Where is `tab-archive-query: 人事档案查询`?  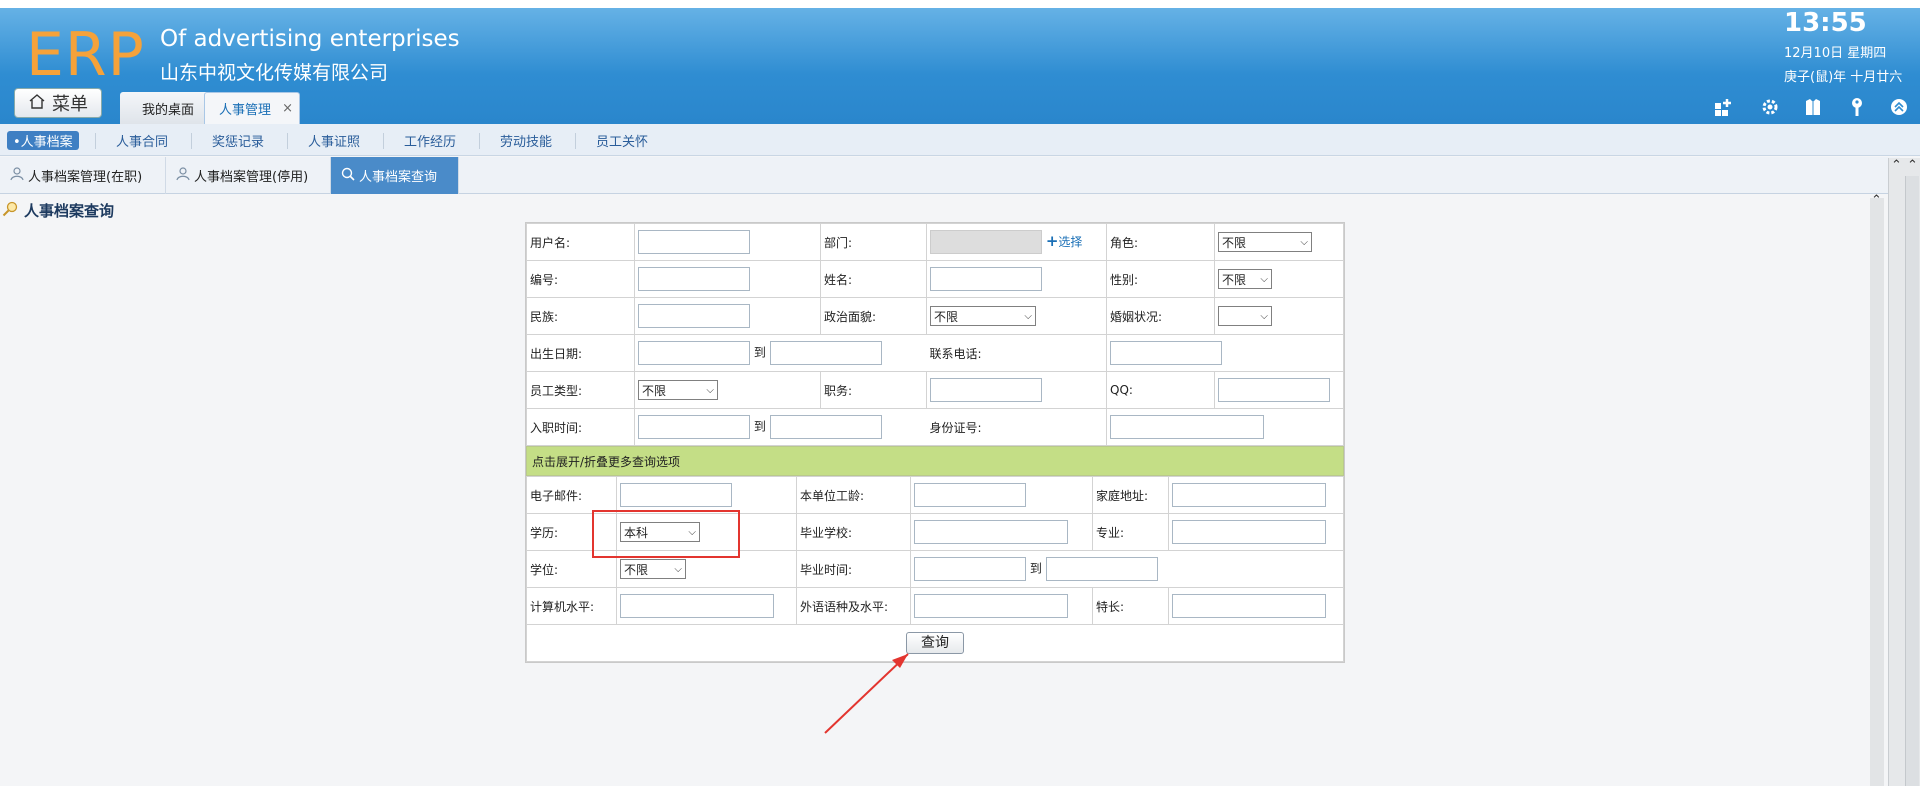 tab-archive-query: 人事档案查询 is located at coordinates (395, 175).